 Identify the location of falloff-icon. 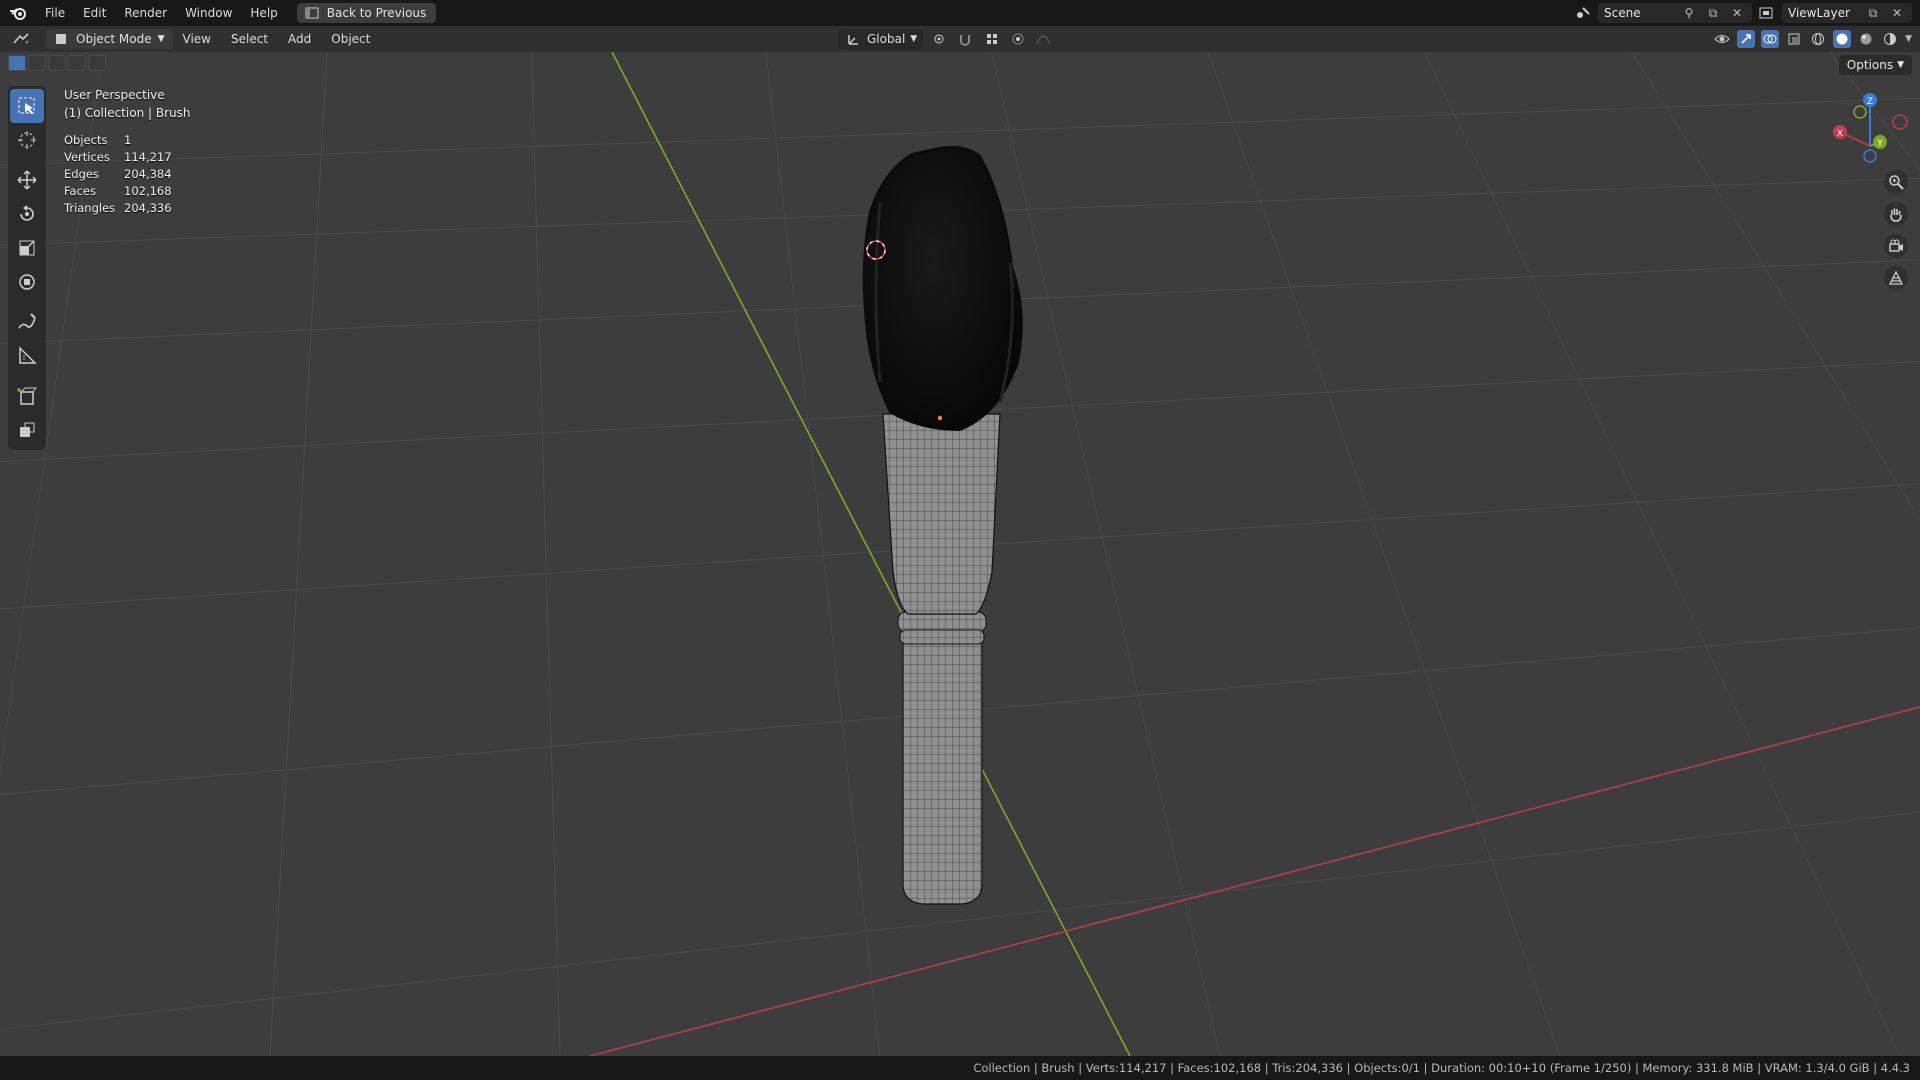
(1044, 39).